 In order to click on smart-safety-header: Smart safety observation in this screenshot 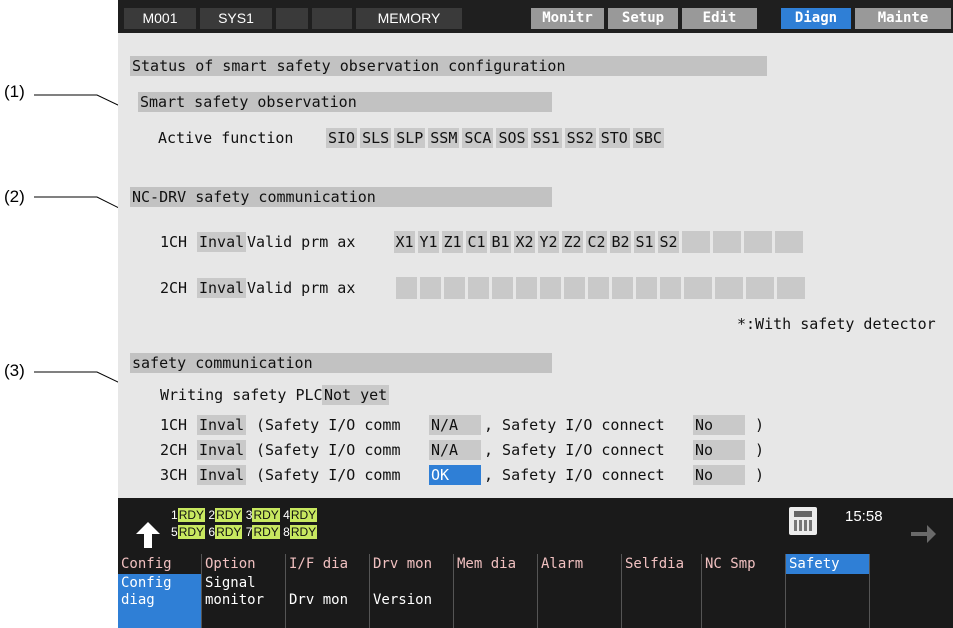, I will do `click(345, 102)`.